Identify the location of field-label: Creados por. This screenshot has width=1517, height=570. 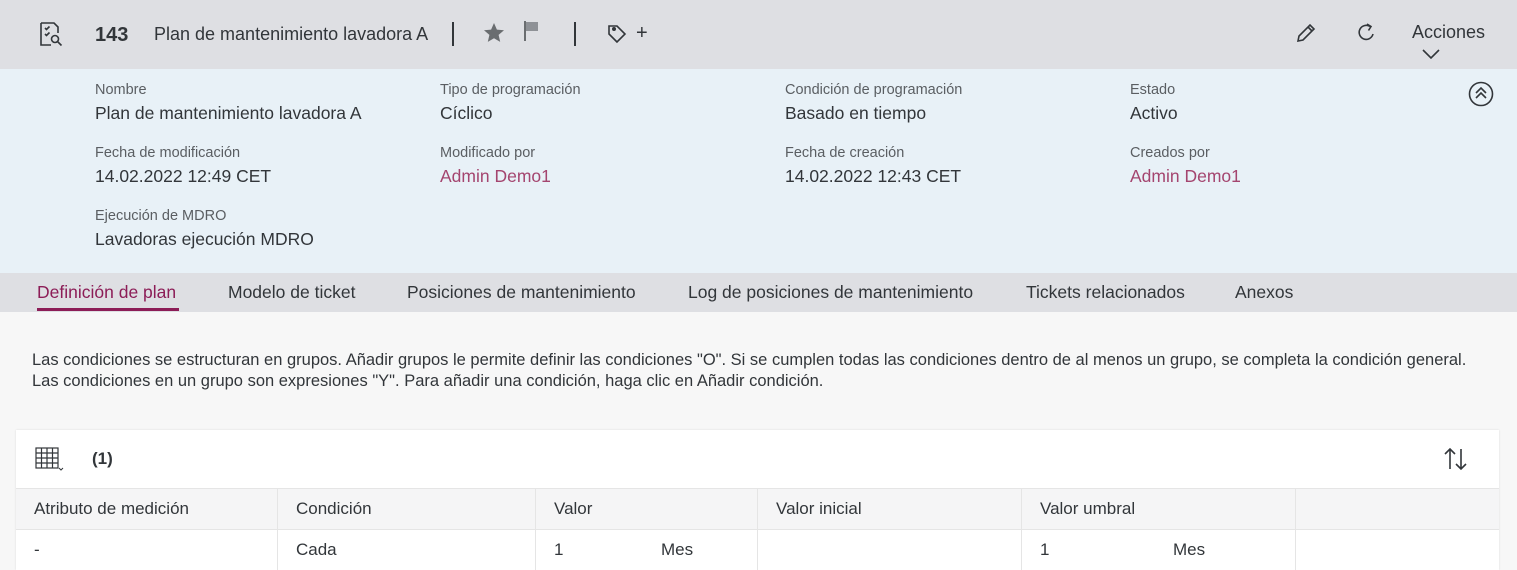
(1170, 153).